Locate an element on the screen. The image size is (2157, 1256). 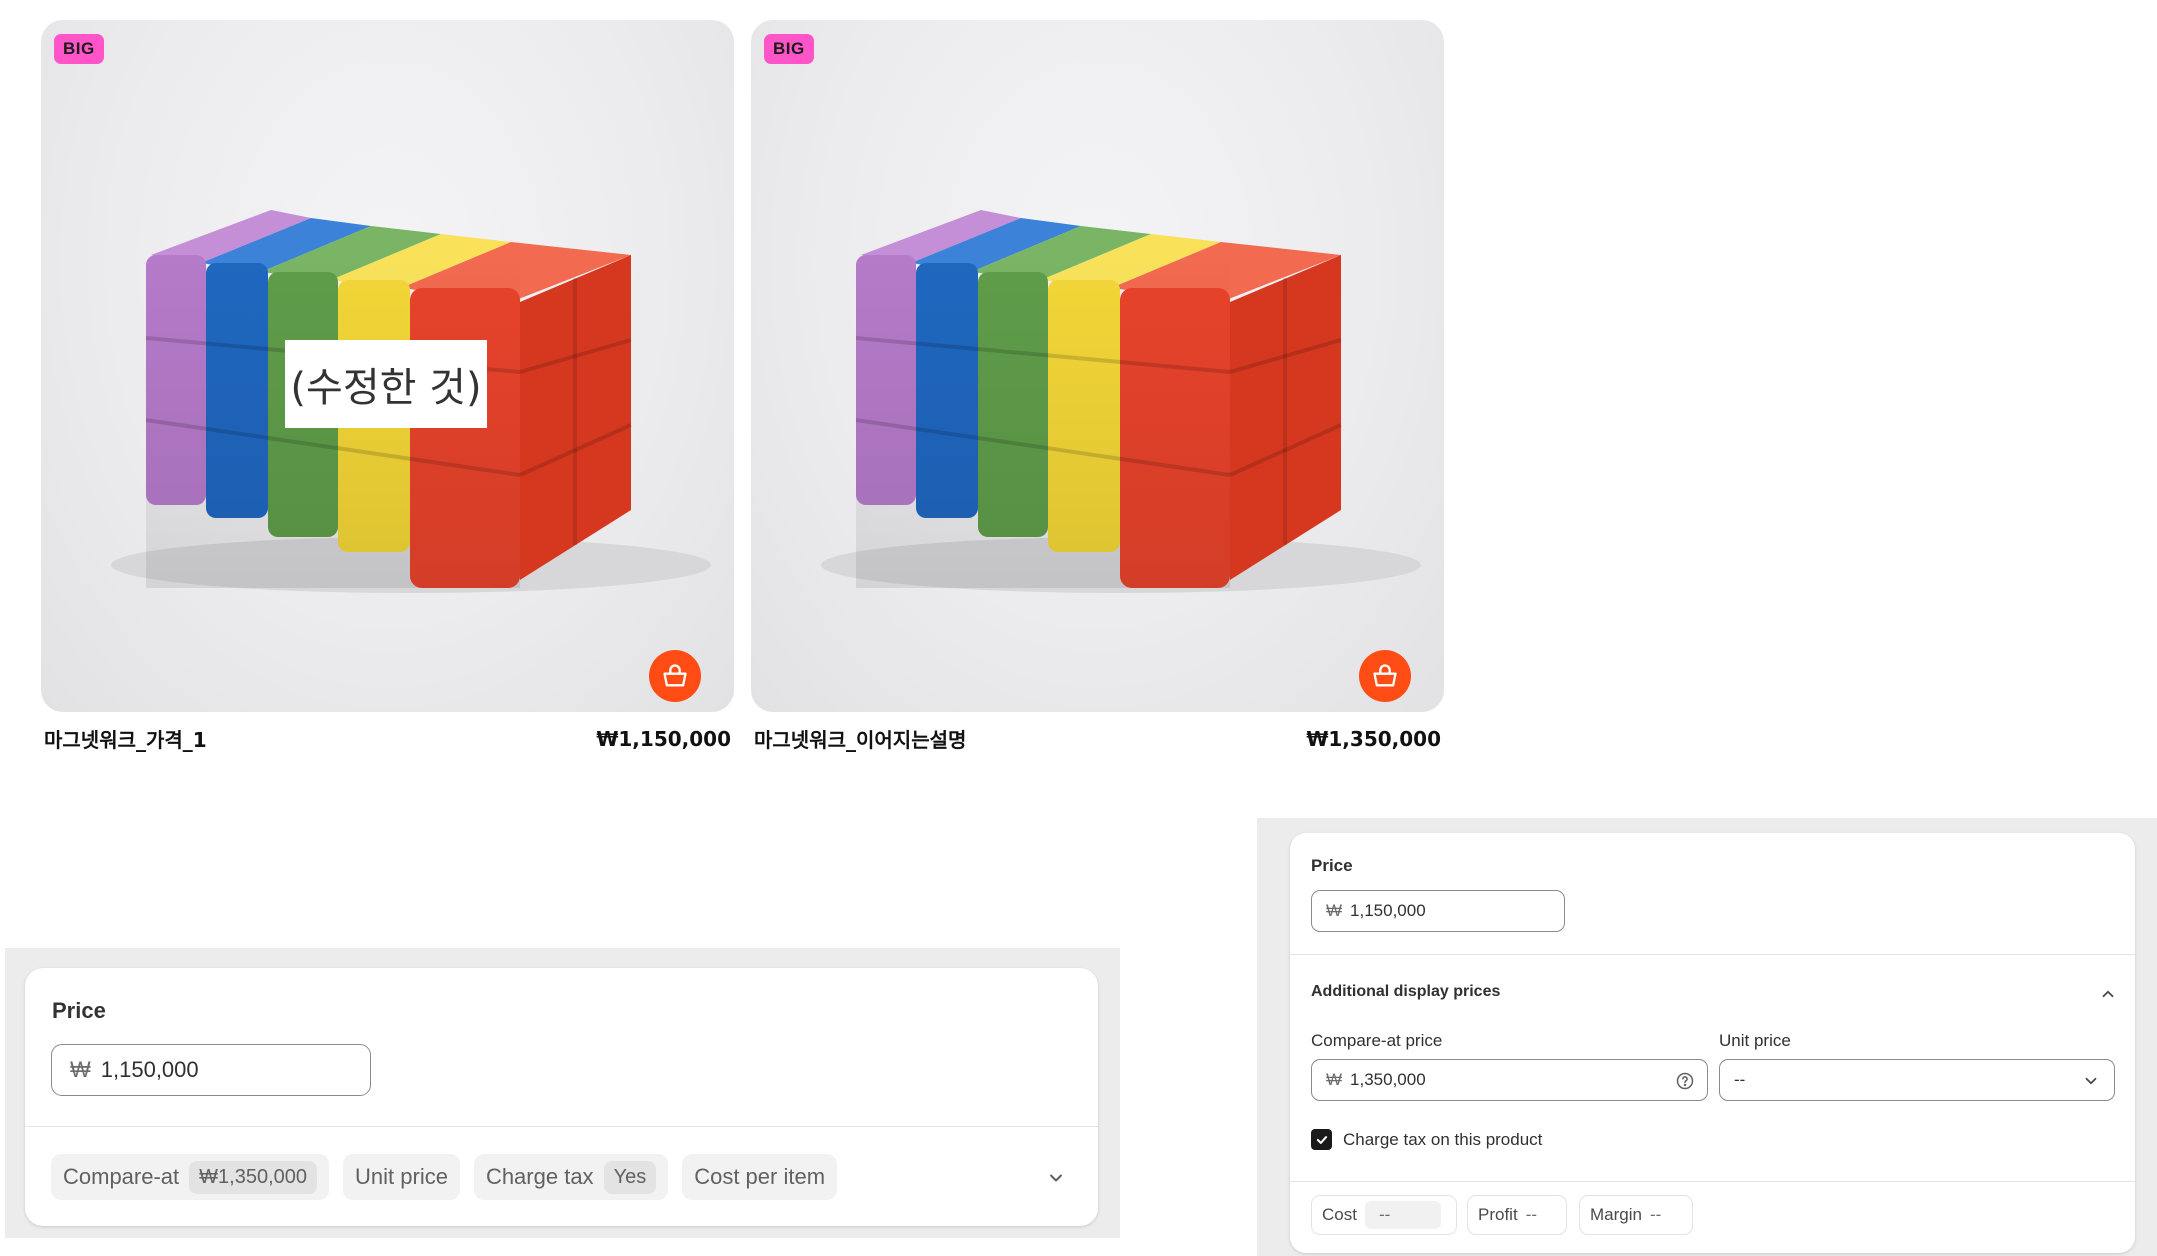
product-photo is located at coordinates (1121, 401).